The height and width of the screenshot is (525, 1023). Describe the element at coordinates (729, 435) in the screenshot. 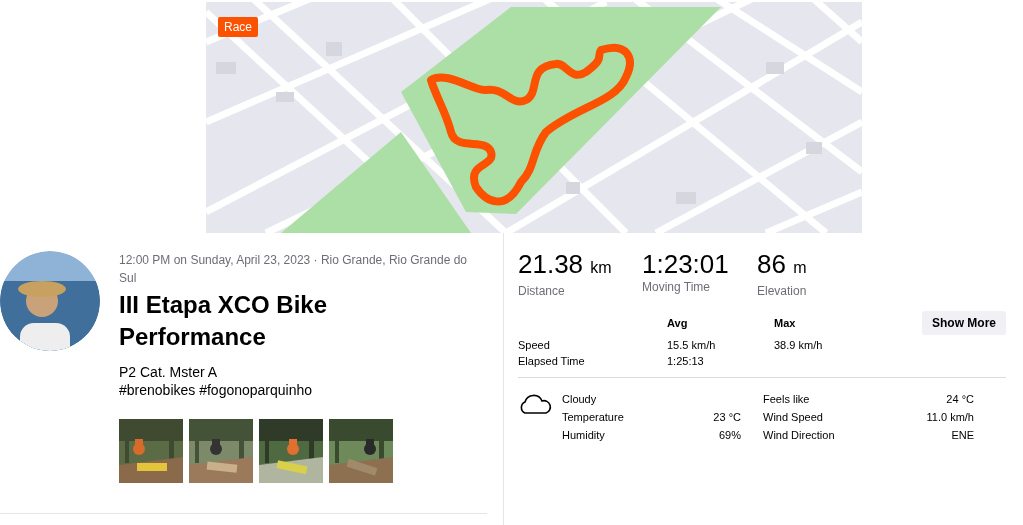

I see `weather-value: 69%` at that location.